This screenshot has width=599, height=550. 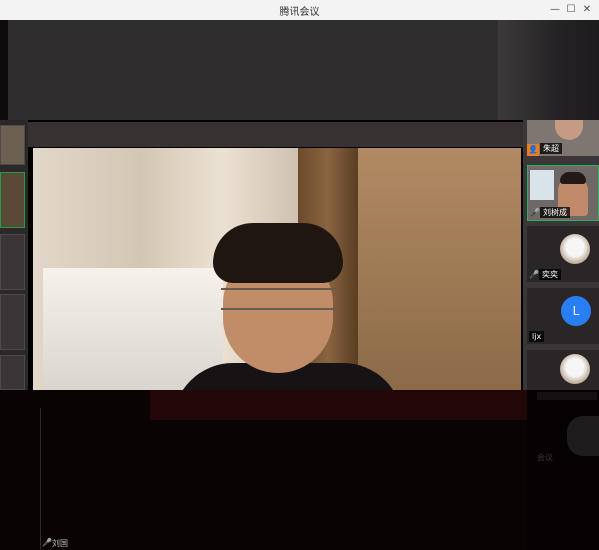 I want to click on participant-name: 奕奕, so click(x=550, y=274).